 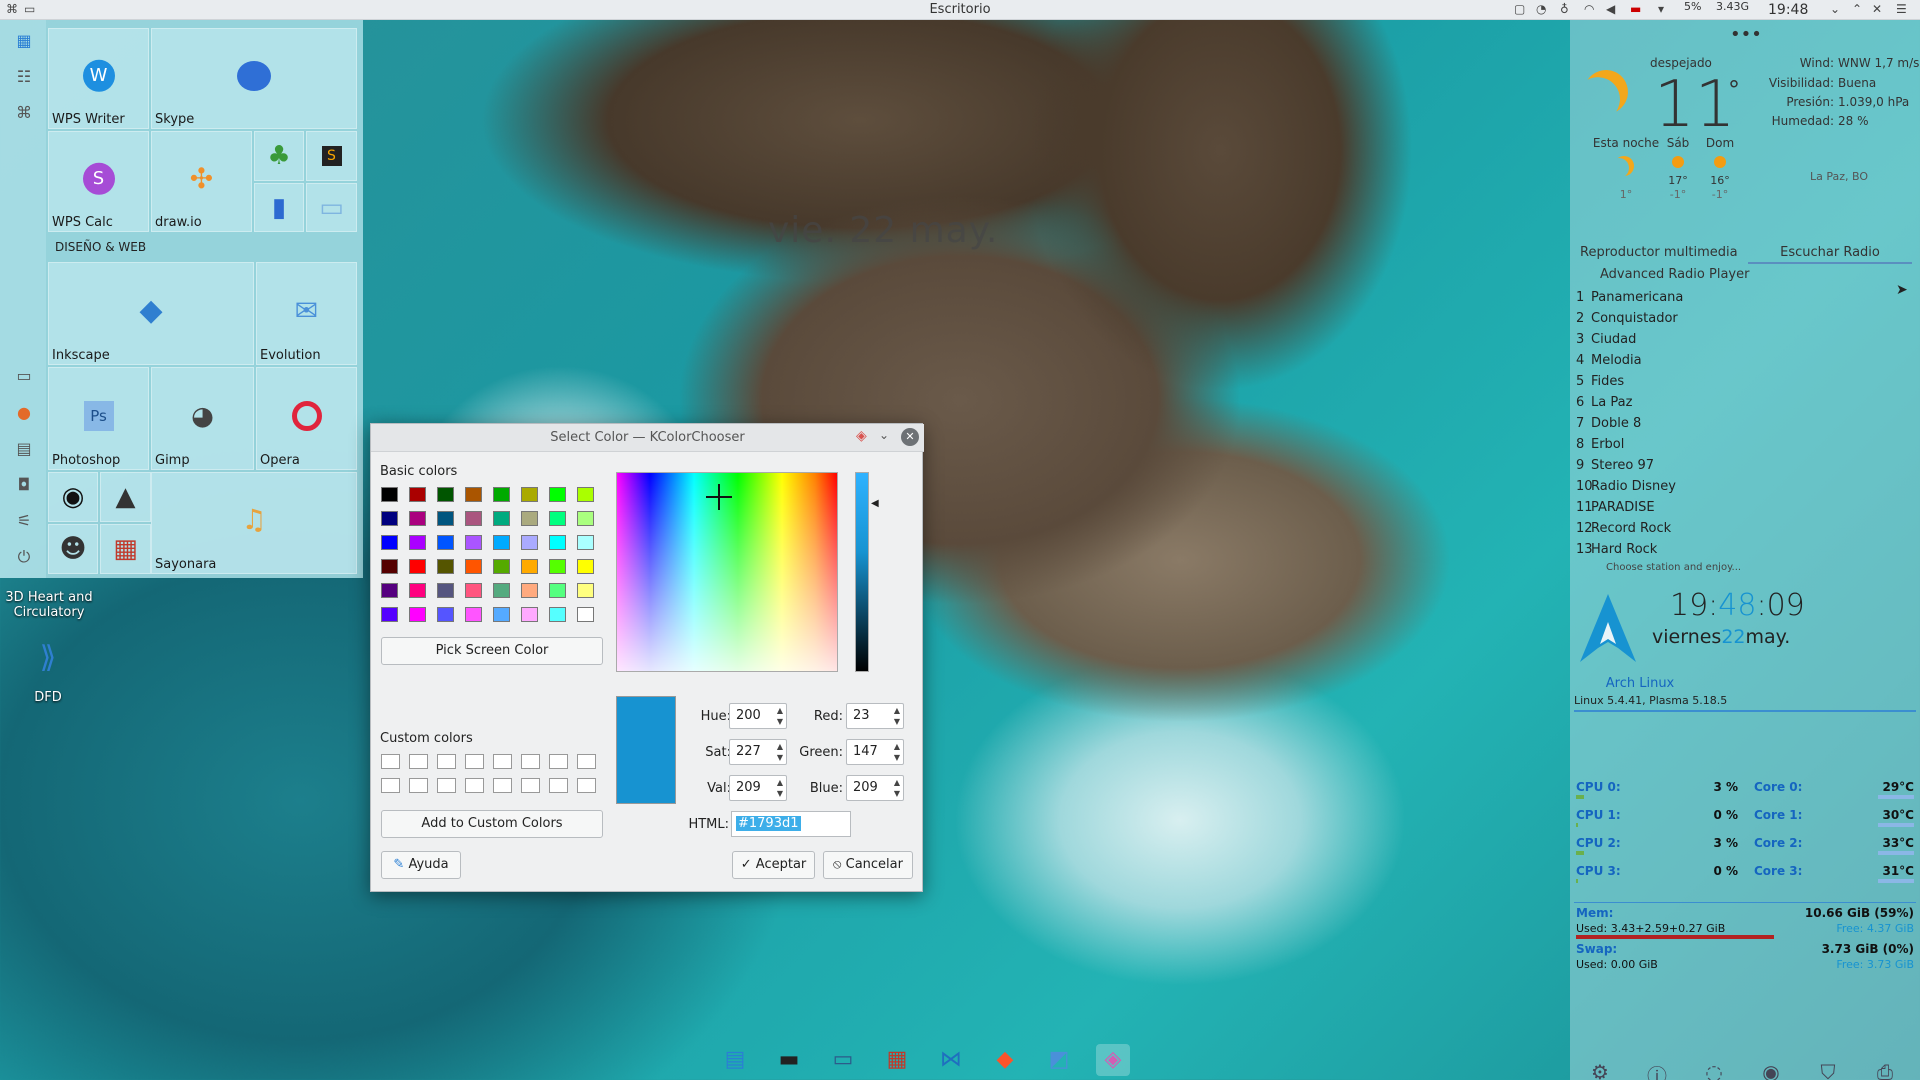 What do you see at coordinates (1901, 9) in the screenshot?
I see `hamburger-icon: ☰` at bounding box center [1901, 9].